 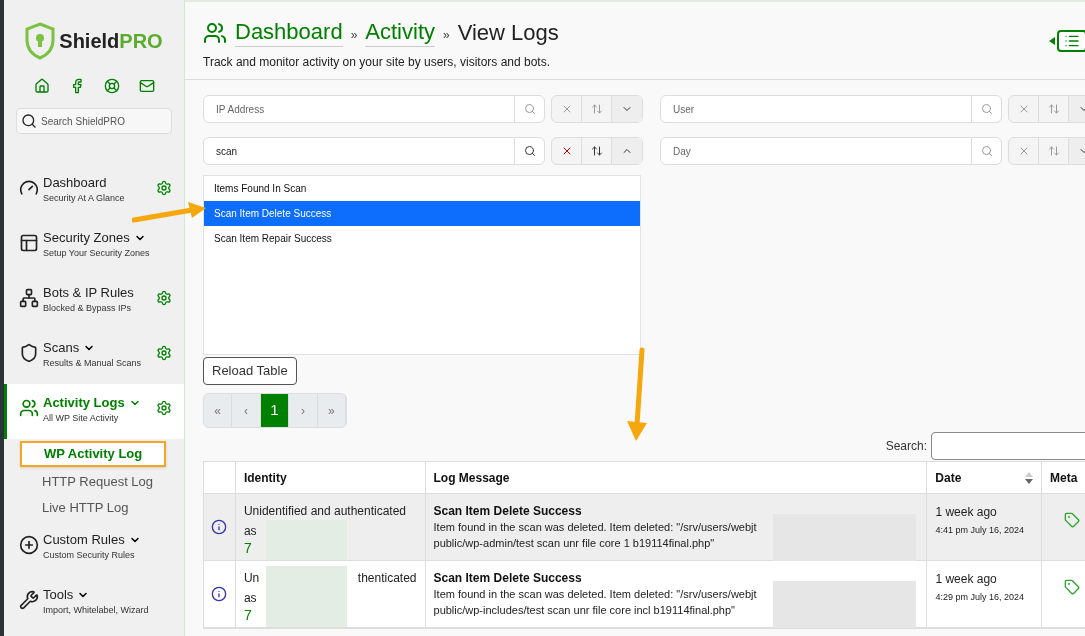 What do you see at coordinates (93, 454) in the screenshot?
I see `submenu-item: WP Activity Log` at bounding box center [93, 454].